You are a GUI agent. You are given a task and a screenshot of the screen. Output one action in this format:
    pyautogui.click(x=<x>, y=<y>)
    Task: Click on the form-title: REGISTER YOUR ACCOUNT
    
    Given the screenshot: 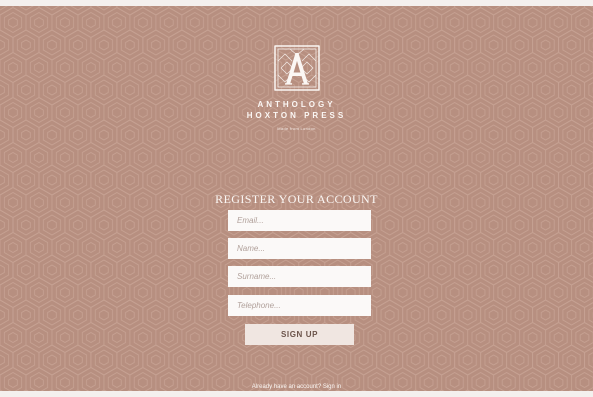 What is the action you would take?
    pyautogui.click(x=296, y=199)
    